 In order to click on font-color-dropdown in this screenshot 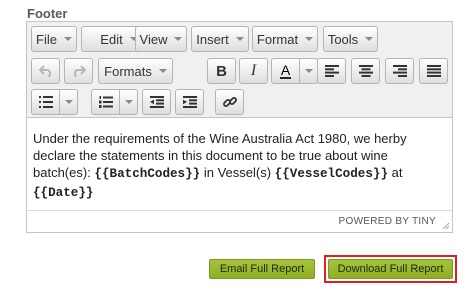, I will do `click(309, 71)`.